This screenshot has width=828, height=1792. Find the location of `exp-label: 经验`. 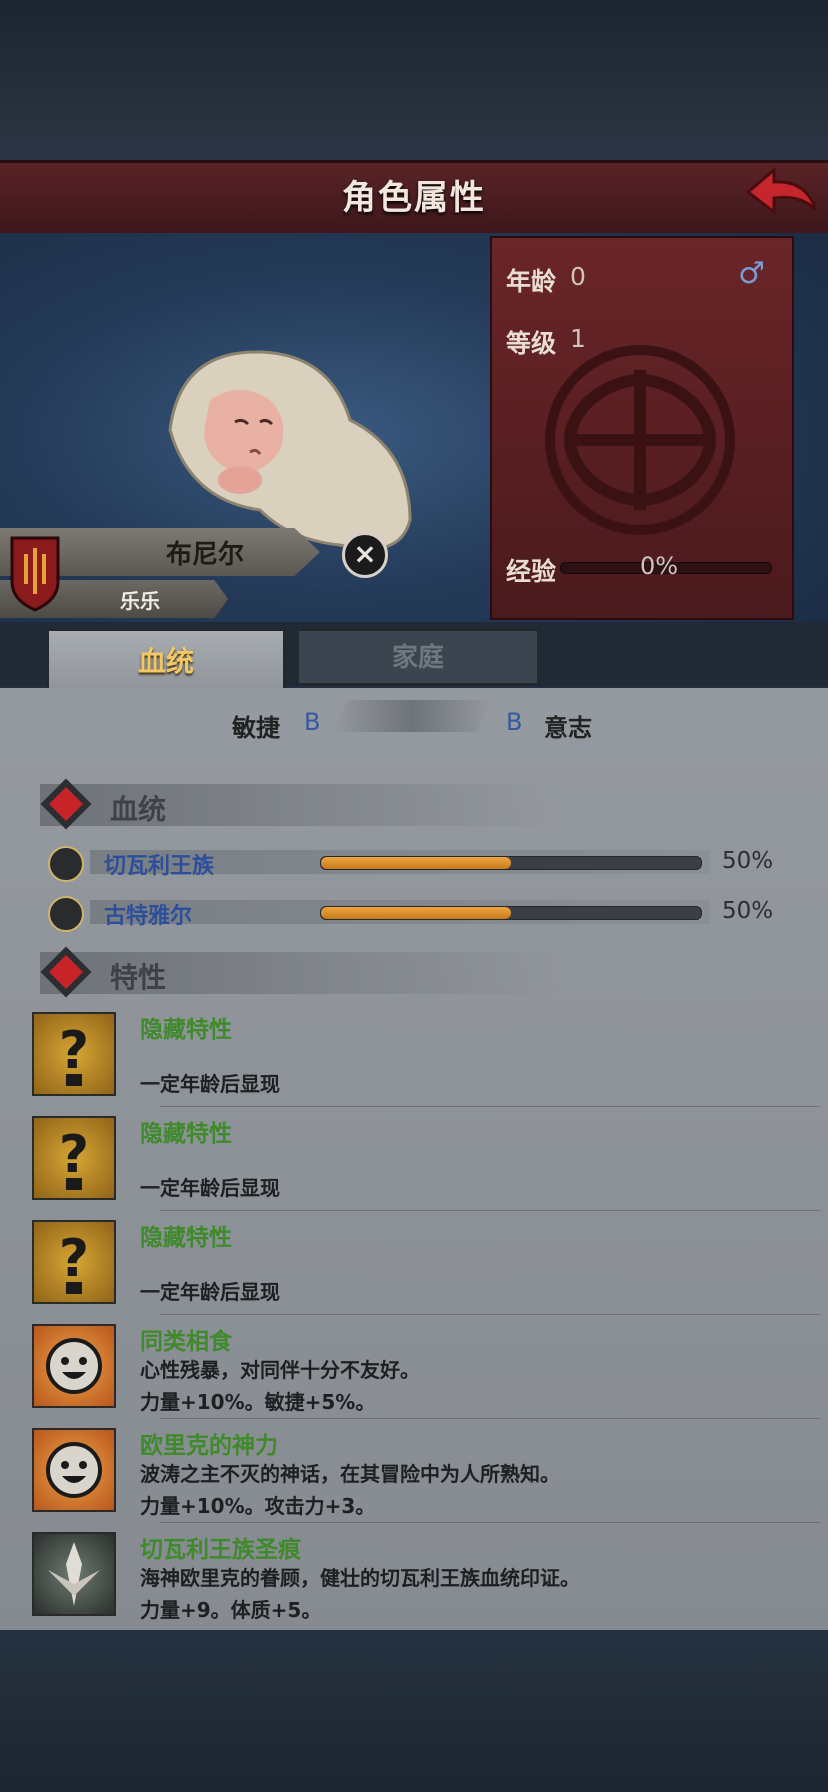

exp-label: 经验 is located at coordinates (531, 571).